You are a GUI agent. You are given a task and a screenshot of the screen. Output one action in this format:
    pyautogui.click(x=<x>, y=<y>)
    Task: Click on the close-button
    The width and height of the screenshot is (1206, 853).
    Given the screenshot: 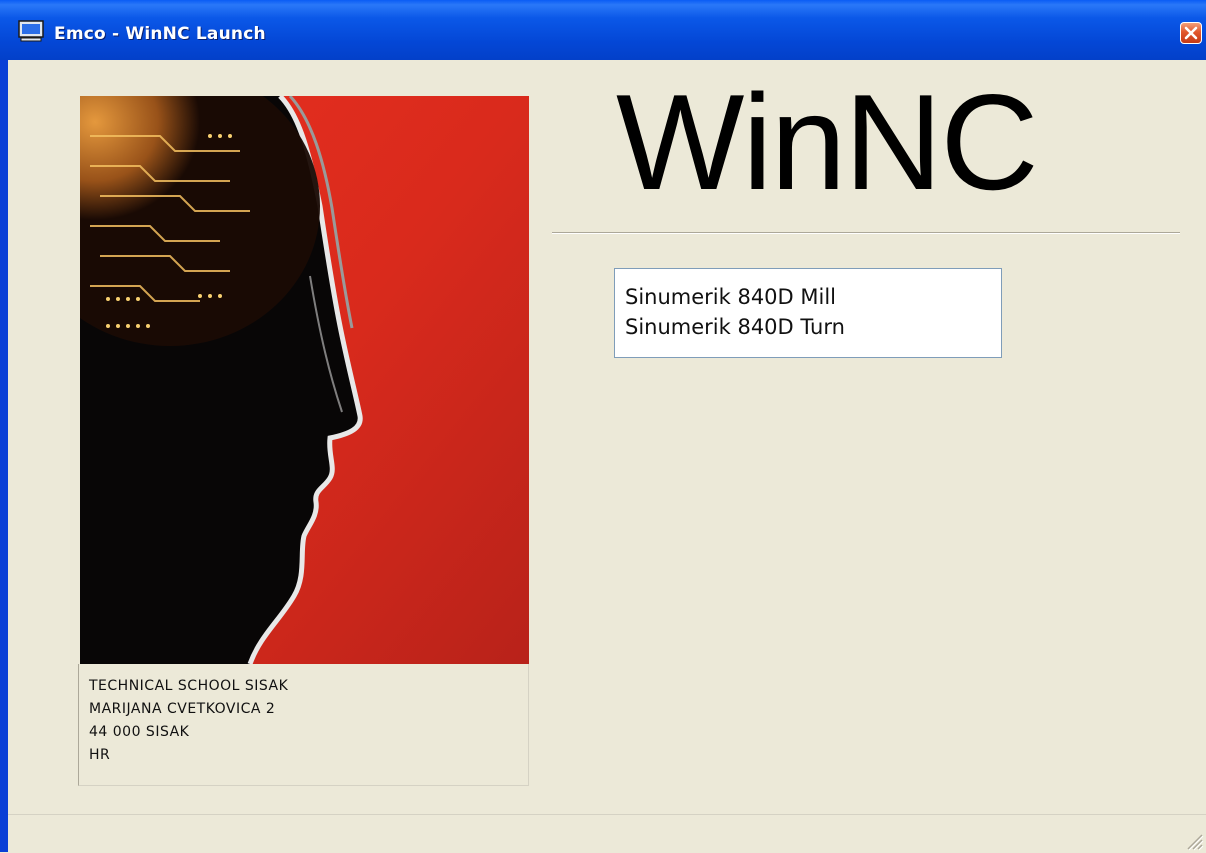 What is the action you would take?
    pyautogui.click(x=1191, y=33)
    